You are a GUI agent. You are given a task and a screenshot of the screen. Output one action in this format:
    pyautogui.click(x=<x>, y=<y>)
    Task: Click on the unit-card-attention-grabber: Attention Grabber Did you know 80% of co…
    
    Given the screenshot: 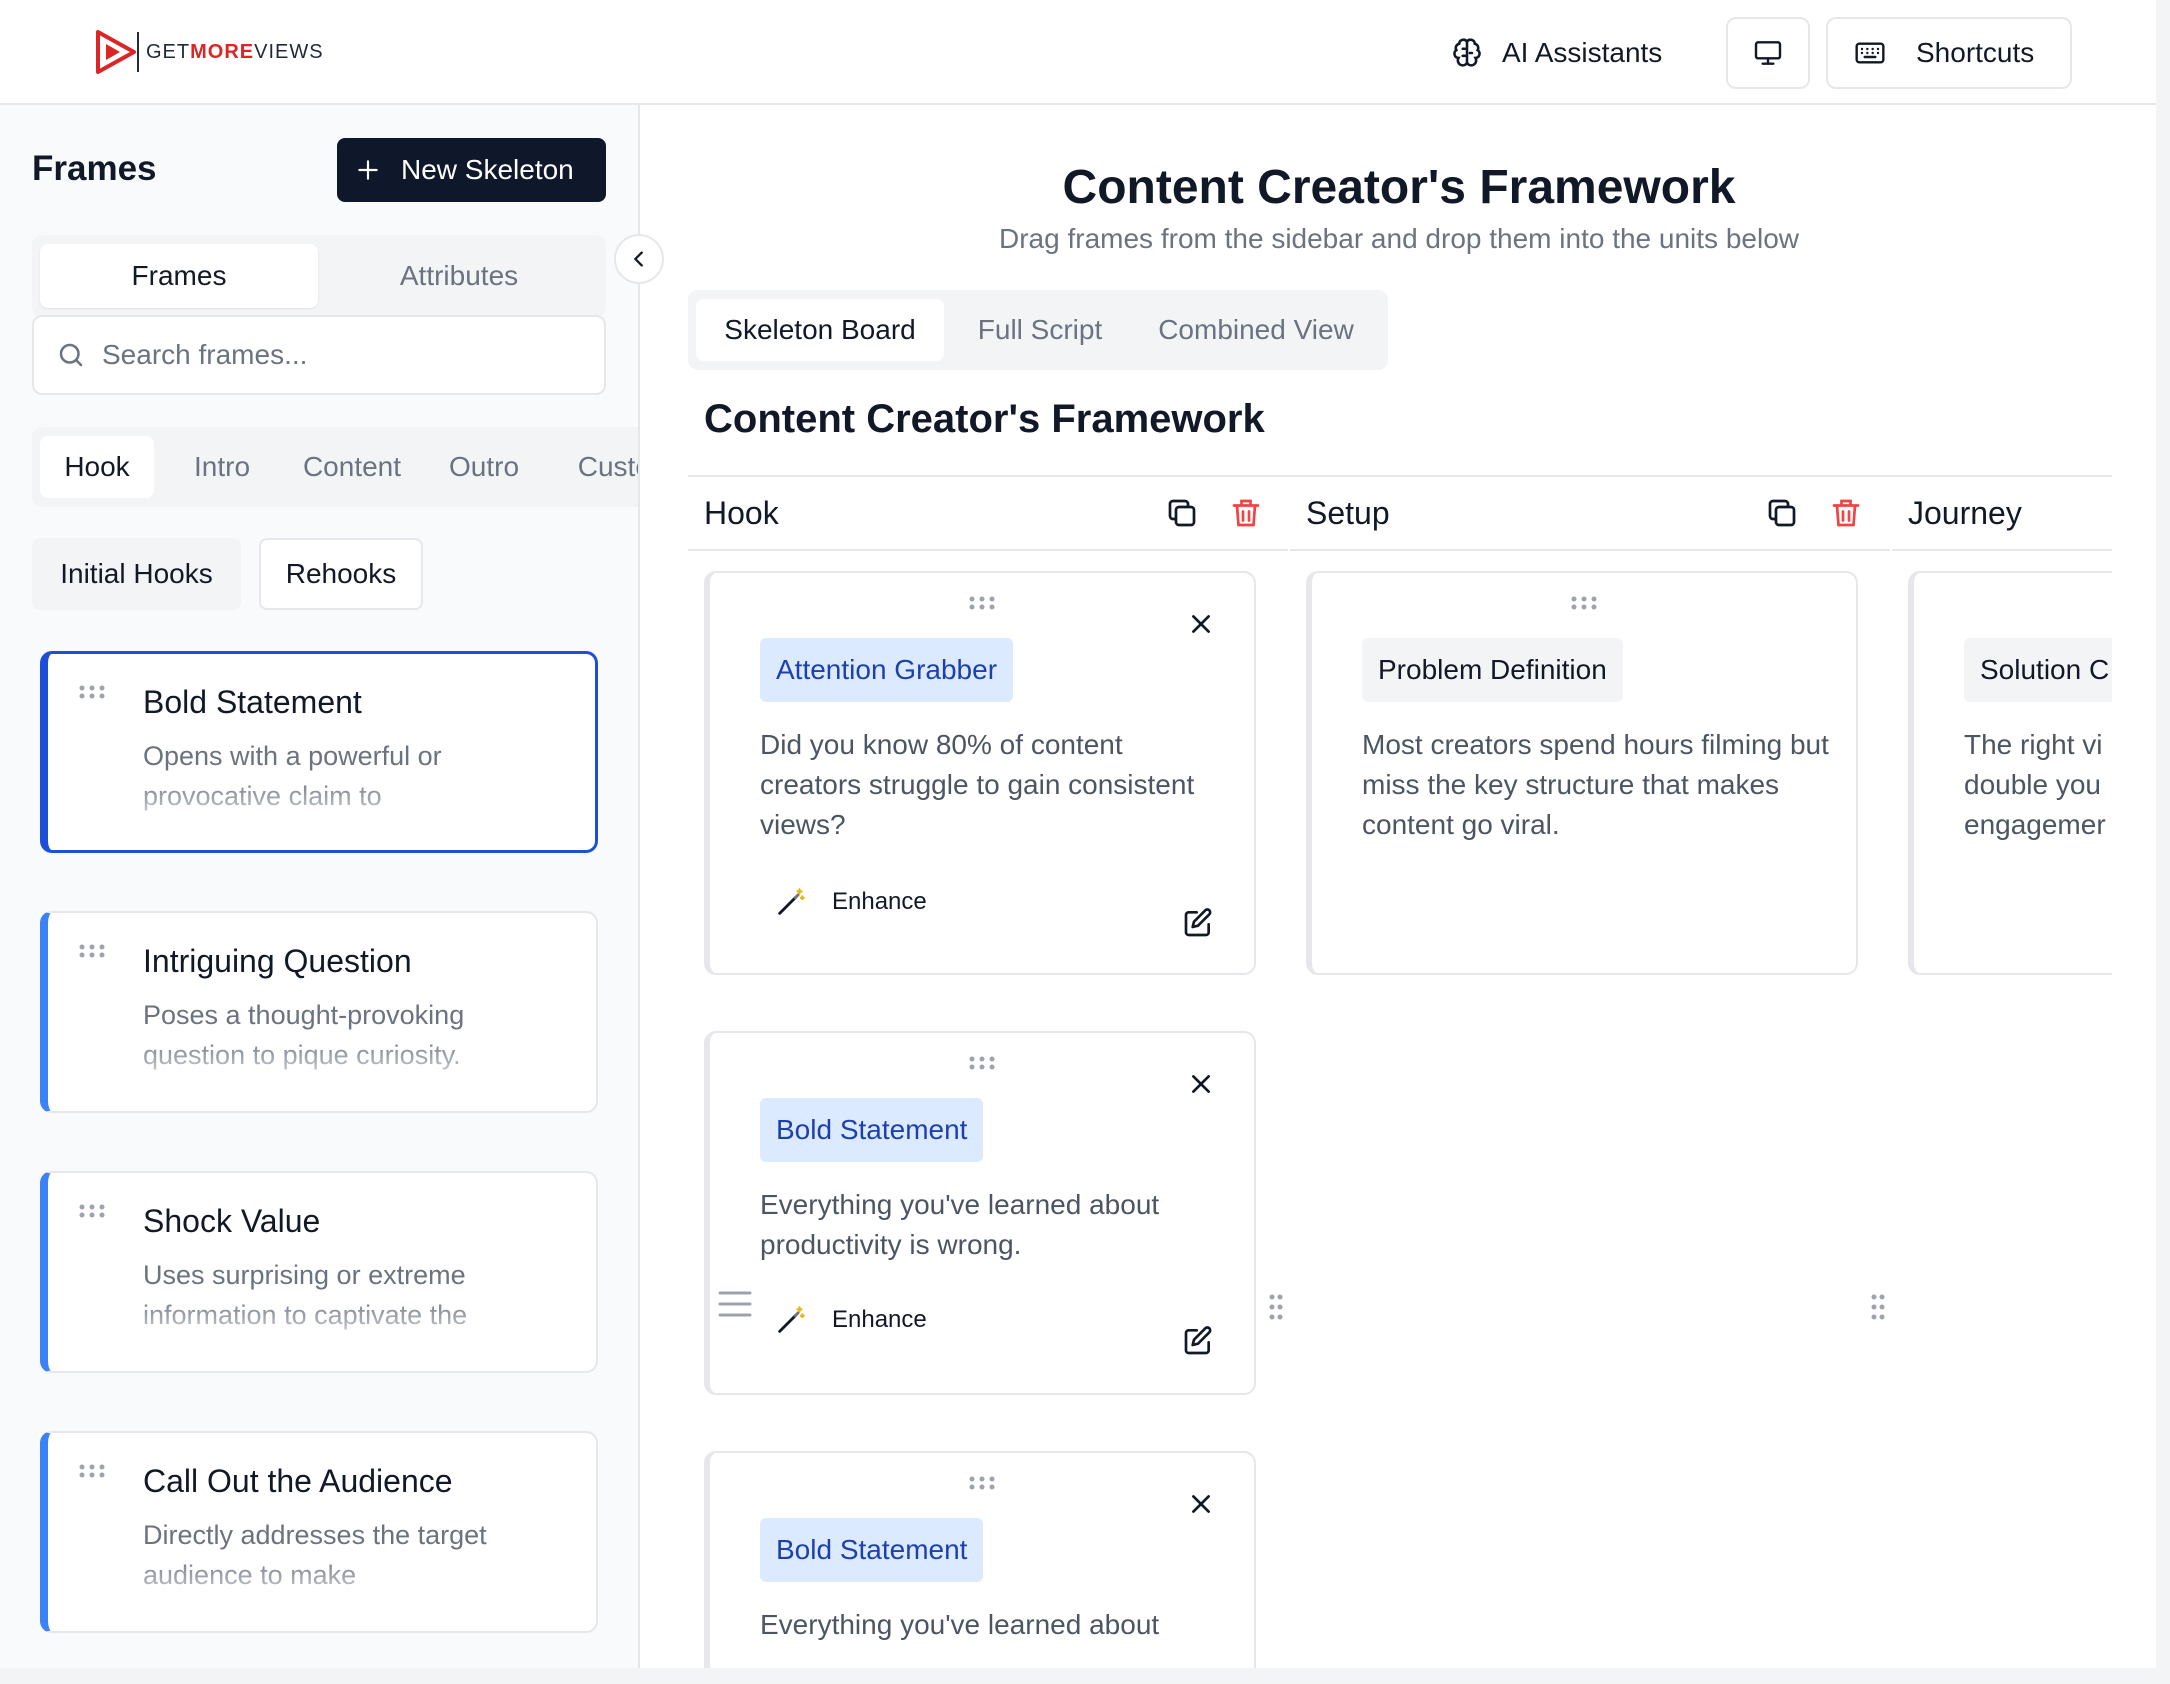 What is the action you would take?
    pyautogui.click(x=980, y=773)
    